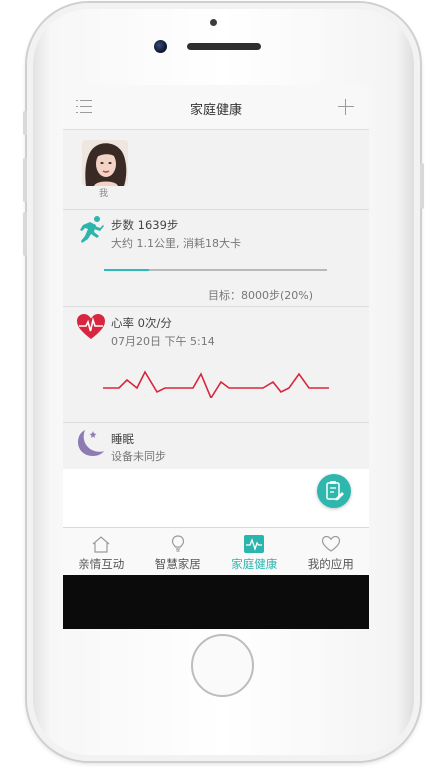 The width and height of the screenshot is (447, 767). I want to click on volume-up-button, so click(25, 180).